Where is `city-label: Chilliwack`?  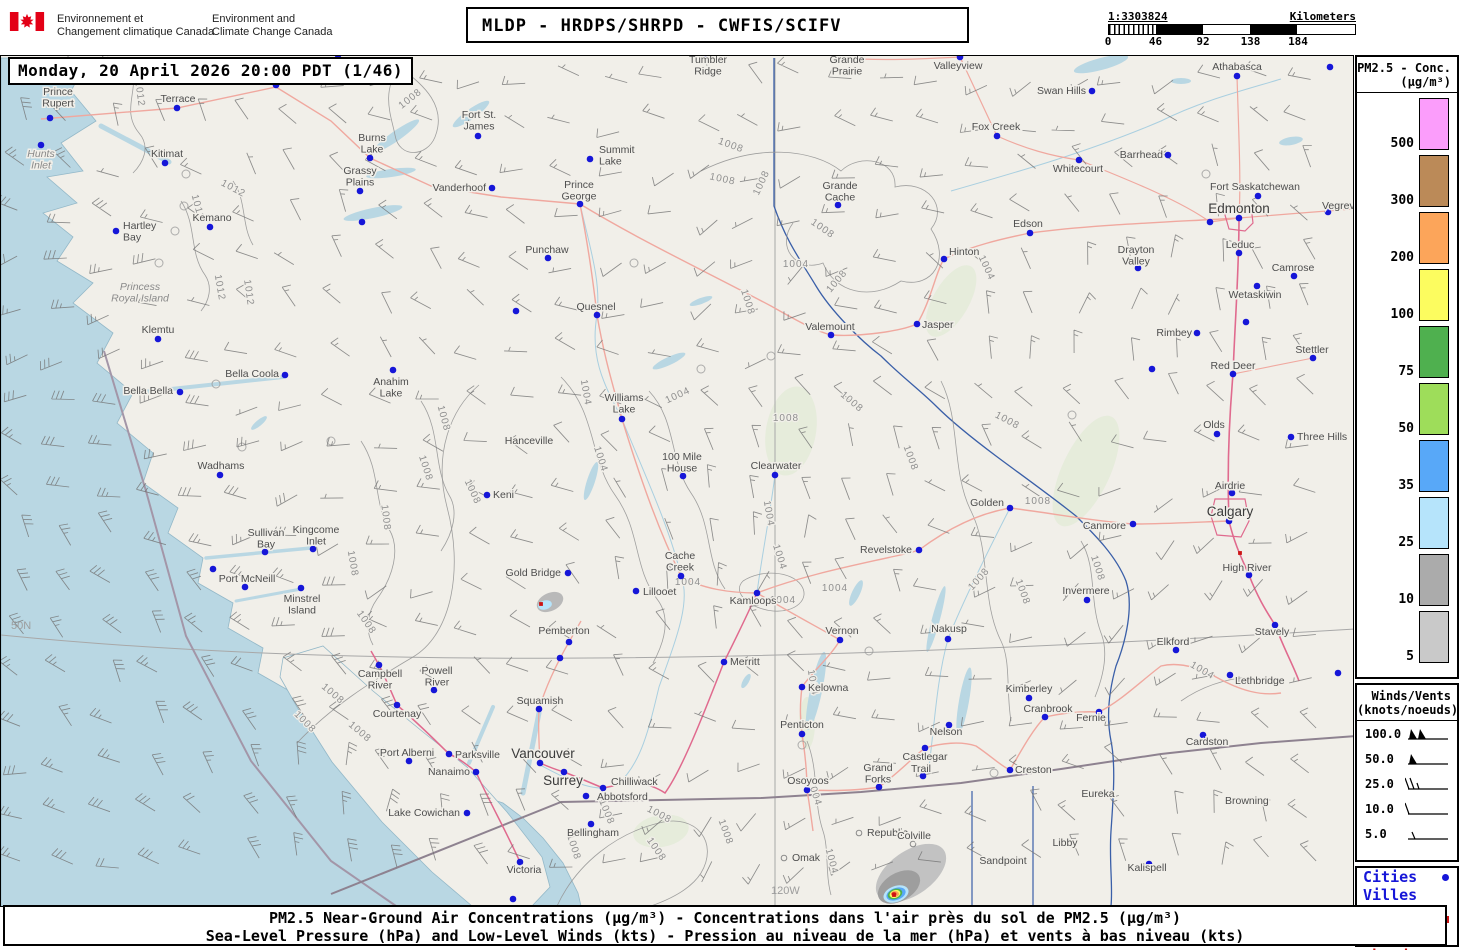 city-label: Chilliwack is located at coordinates (634, 782).